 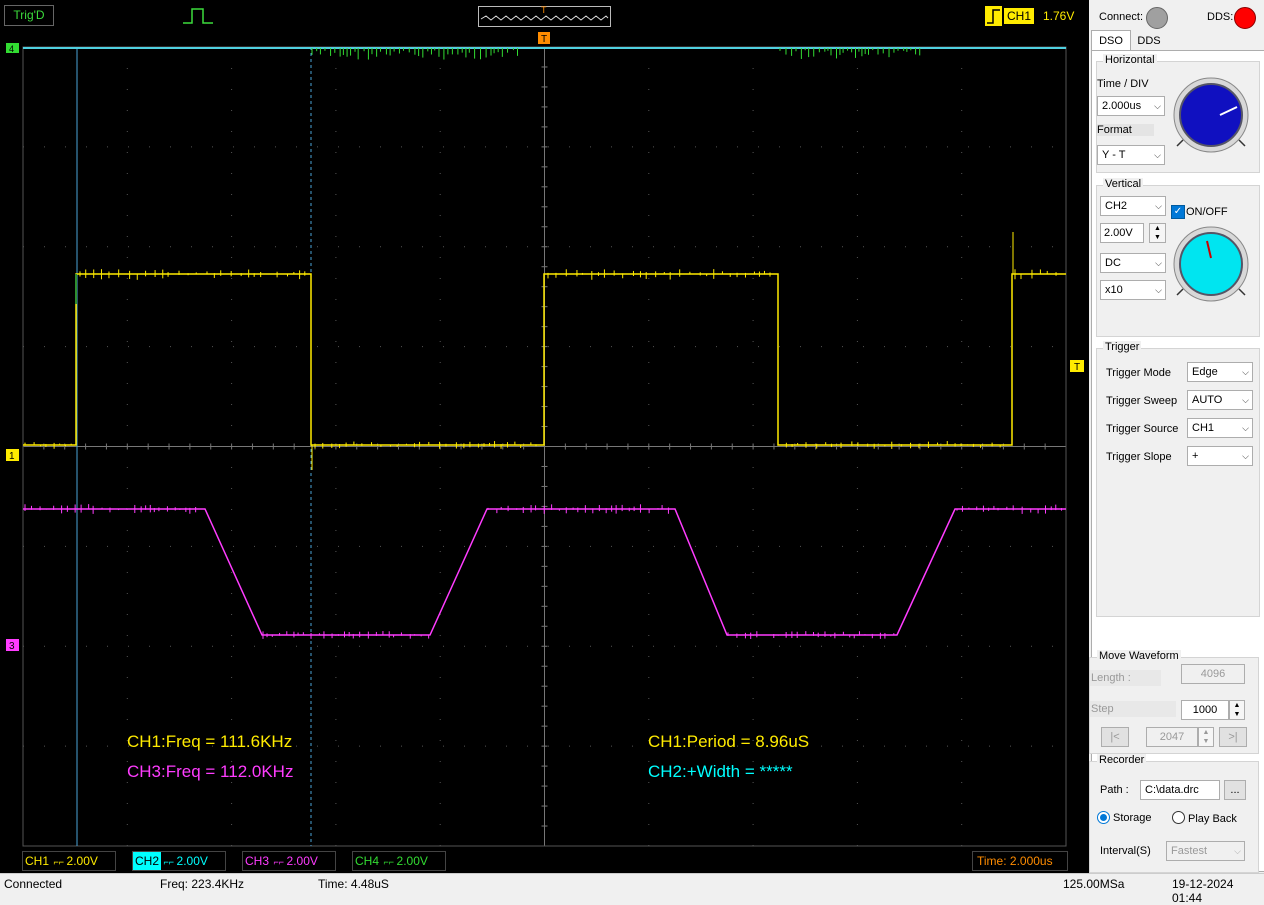 I want to click on trigger-slope-select: + ⌵, so click(x=1220, y=456).